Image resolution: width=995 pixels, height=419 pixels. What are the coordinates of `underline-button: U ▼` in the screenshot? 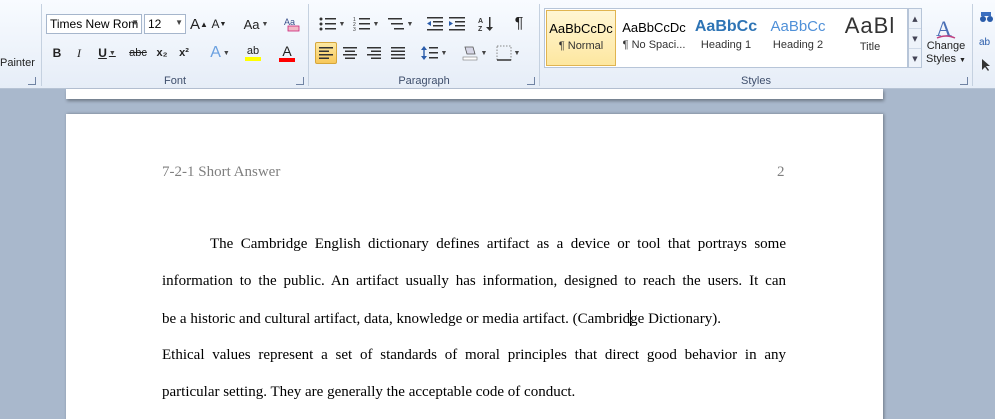 It's located at (107, 53).